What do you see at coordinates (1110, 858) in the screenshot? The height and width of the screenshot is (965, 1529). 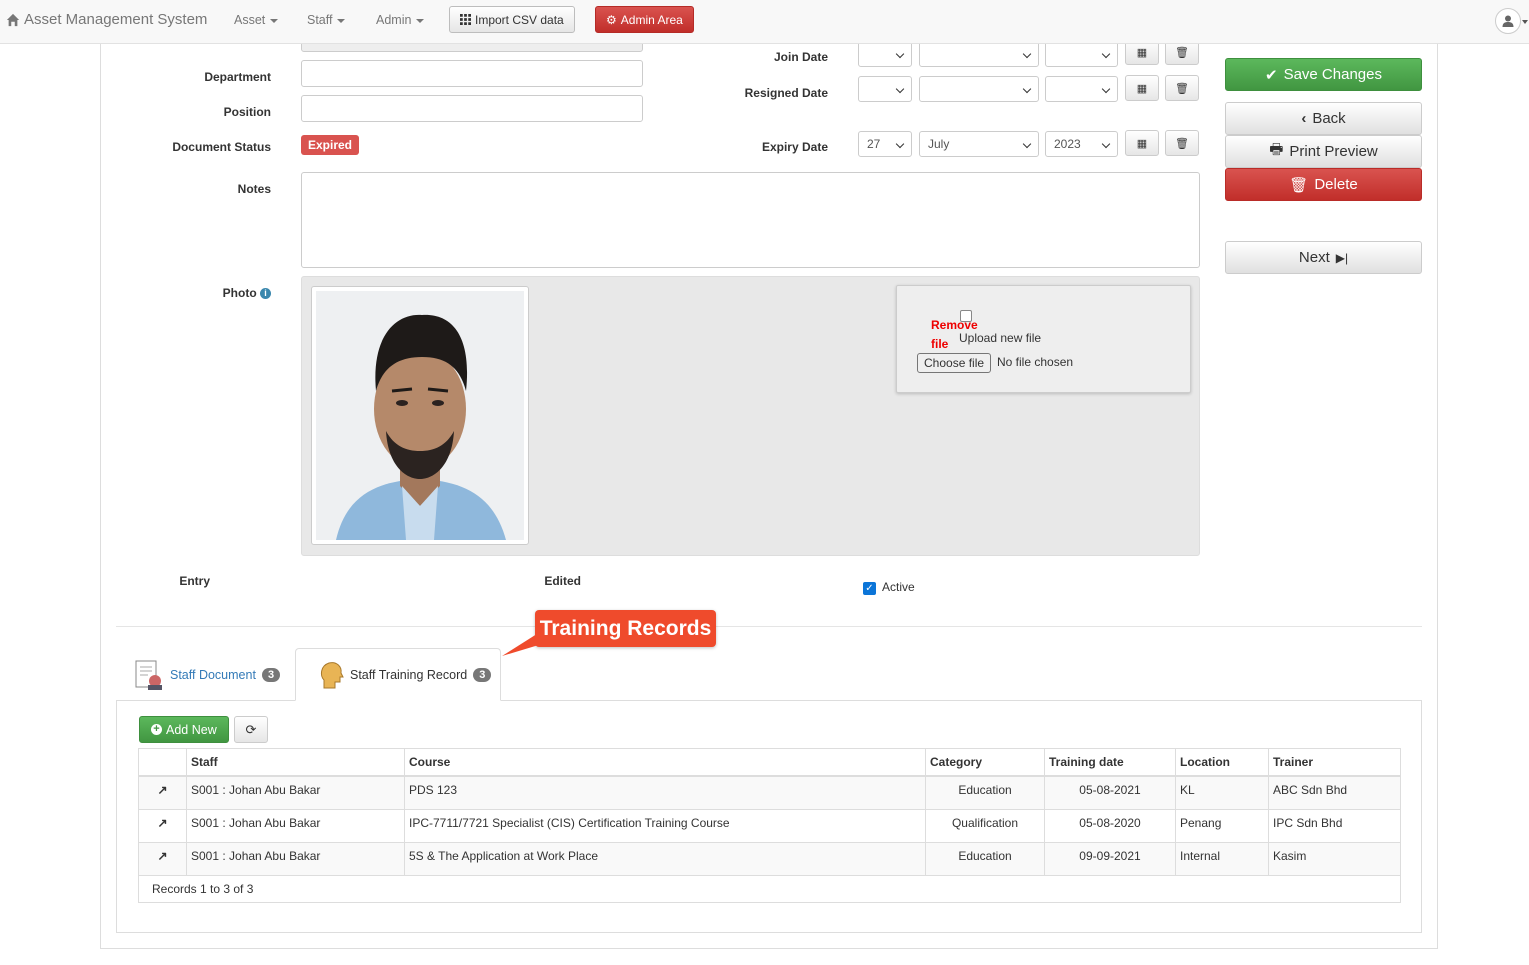 I see `cell-training-date: 09-09-2021` at bounding box center [1110, 858].